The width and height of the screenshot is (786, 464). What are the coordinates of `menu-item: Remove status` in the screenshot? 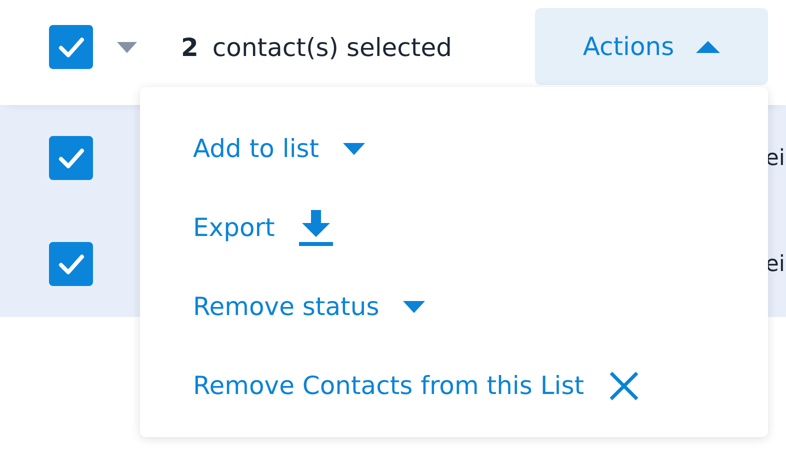 It's located at (480, 306).